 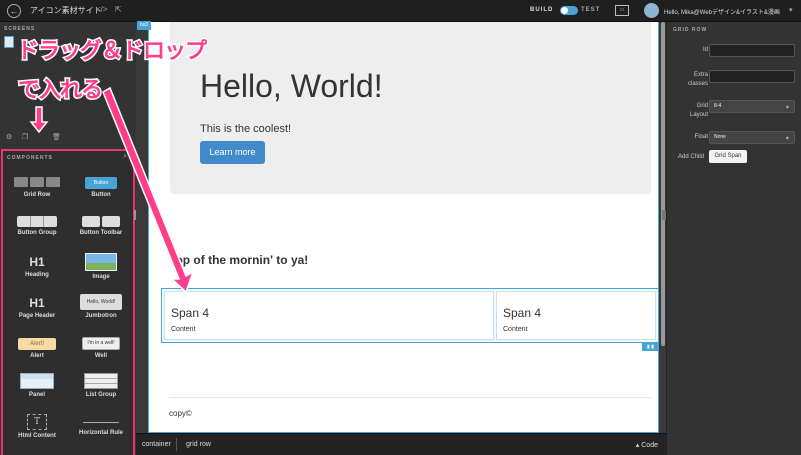 I want to click on chevron-down-icon: ▾, so click(x=791, y=10).